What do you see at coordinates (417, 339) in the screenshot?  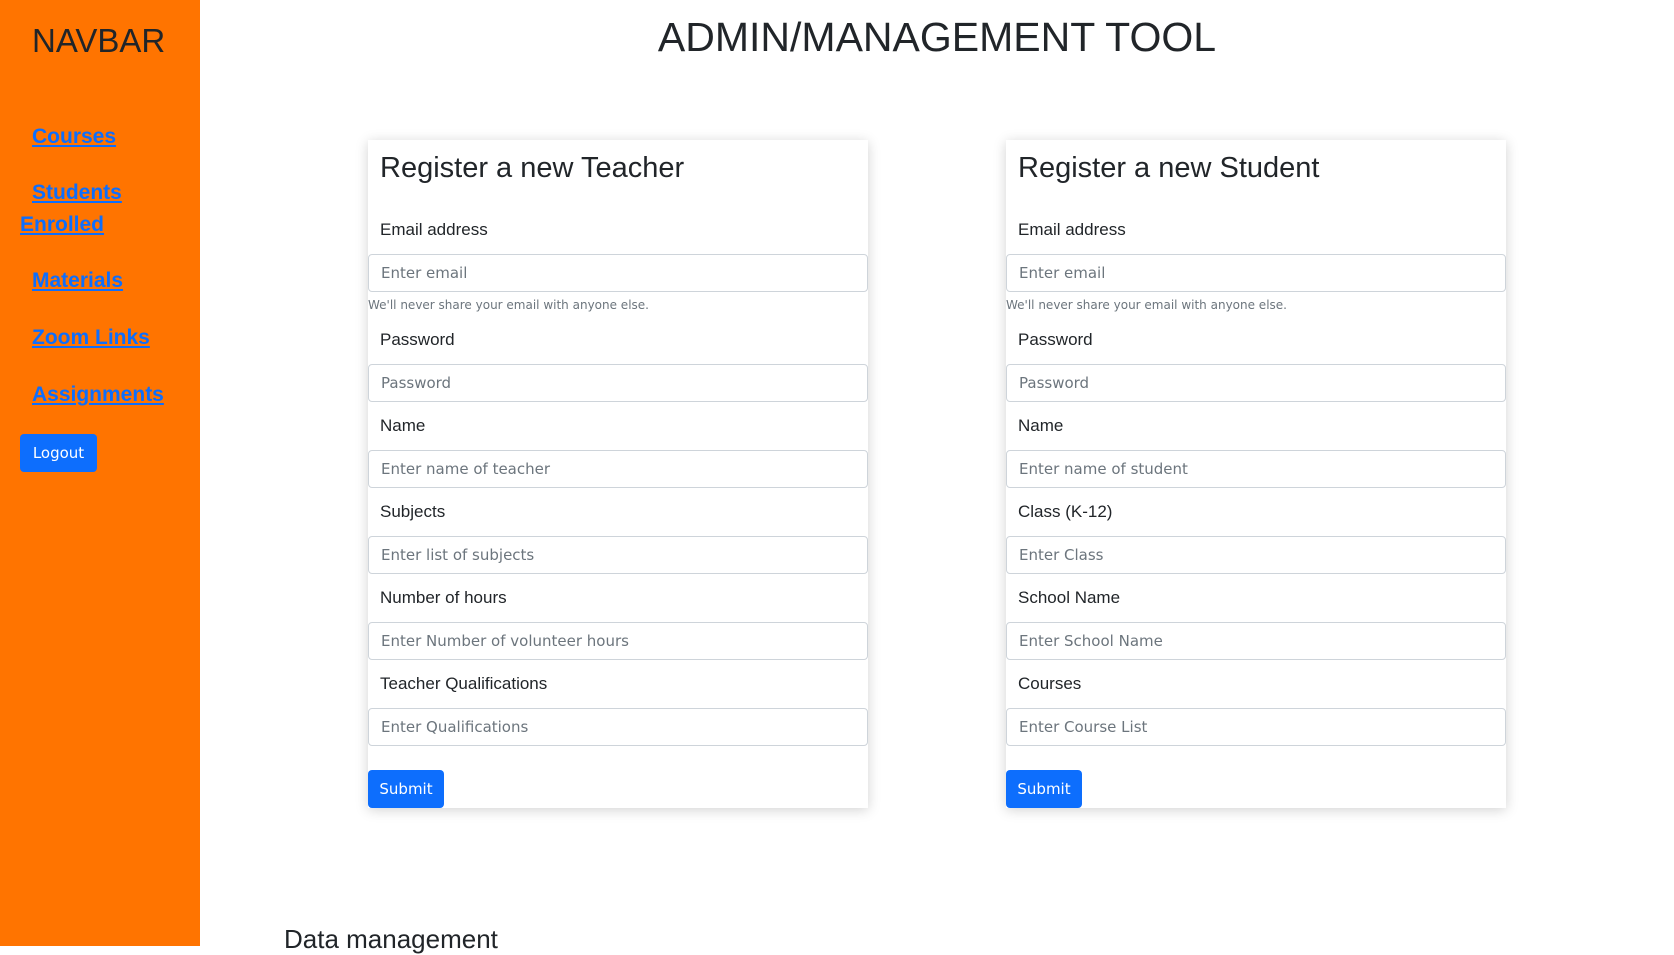 I see `teacher-password-label: Password` at bounding box center [417, 339].